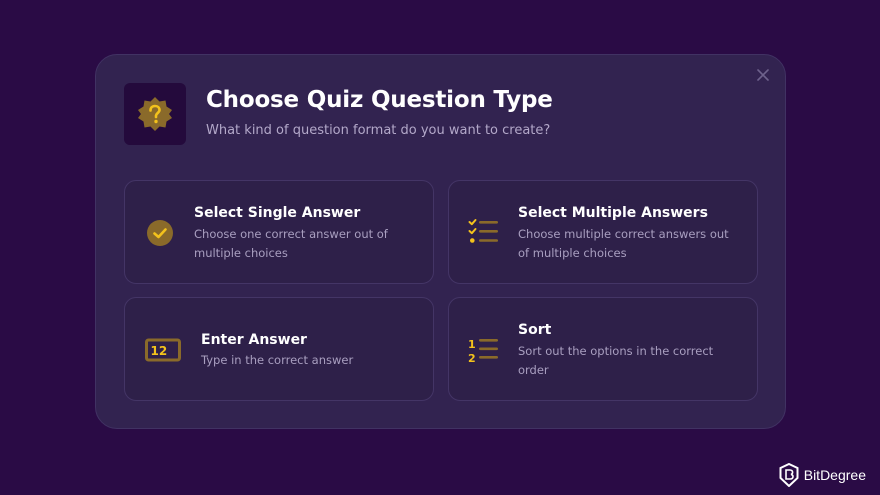  I want to click on check-circle-icon, so click(160, 233).